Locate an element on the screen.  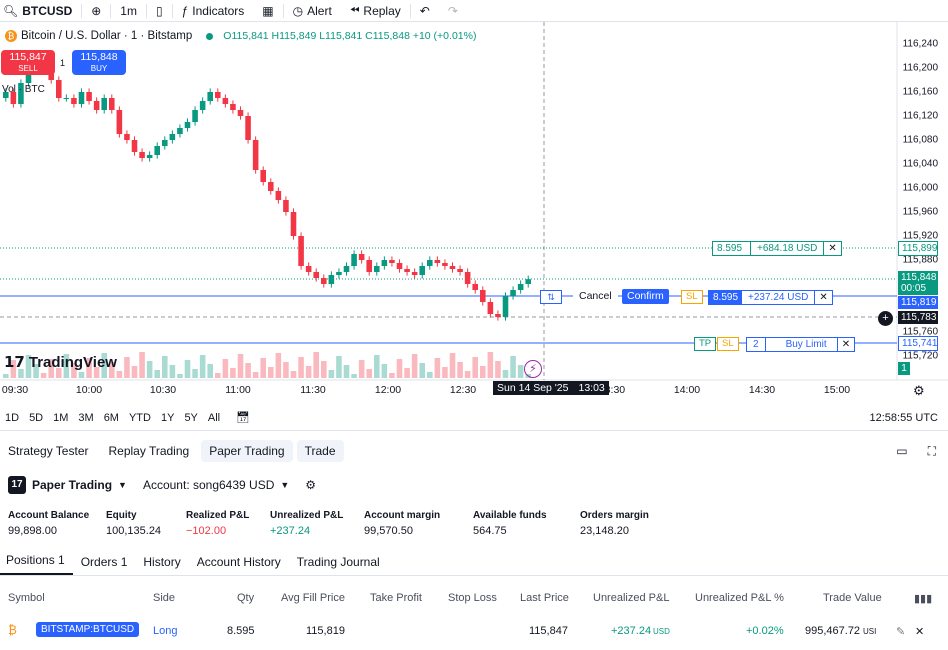
reverse-button: ⇅ is located at coordinates (551, 297).